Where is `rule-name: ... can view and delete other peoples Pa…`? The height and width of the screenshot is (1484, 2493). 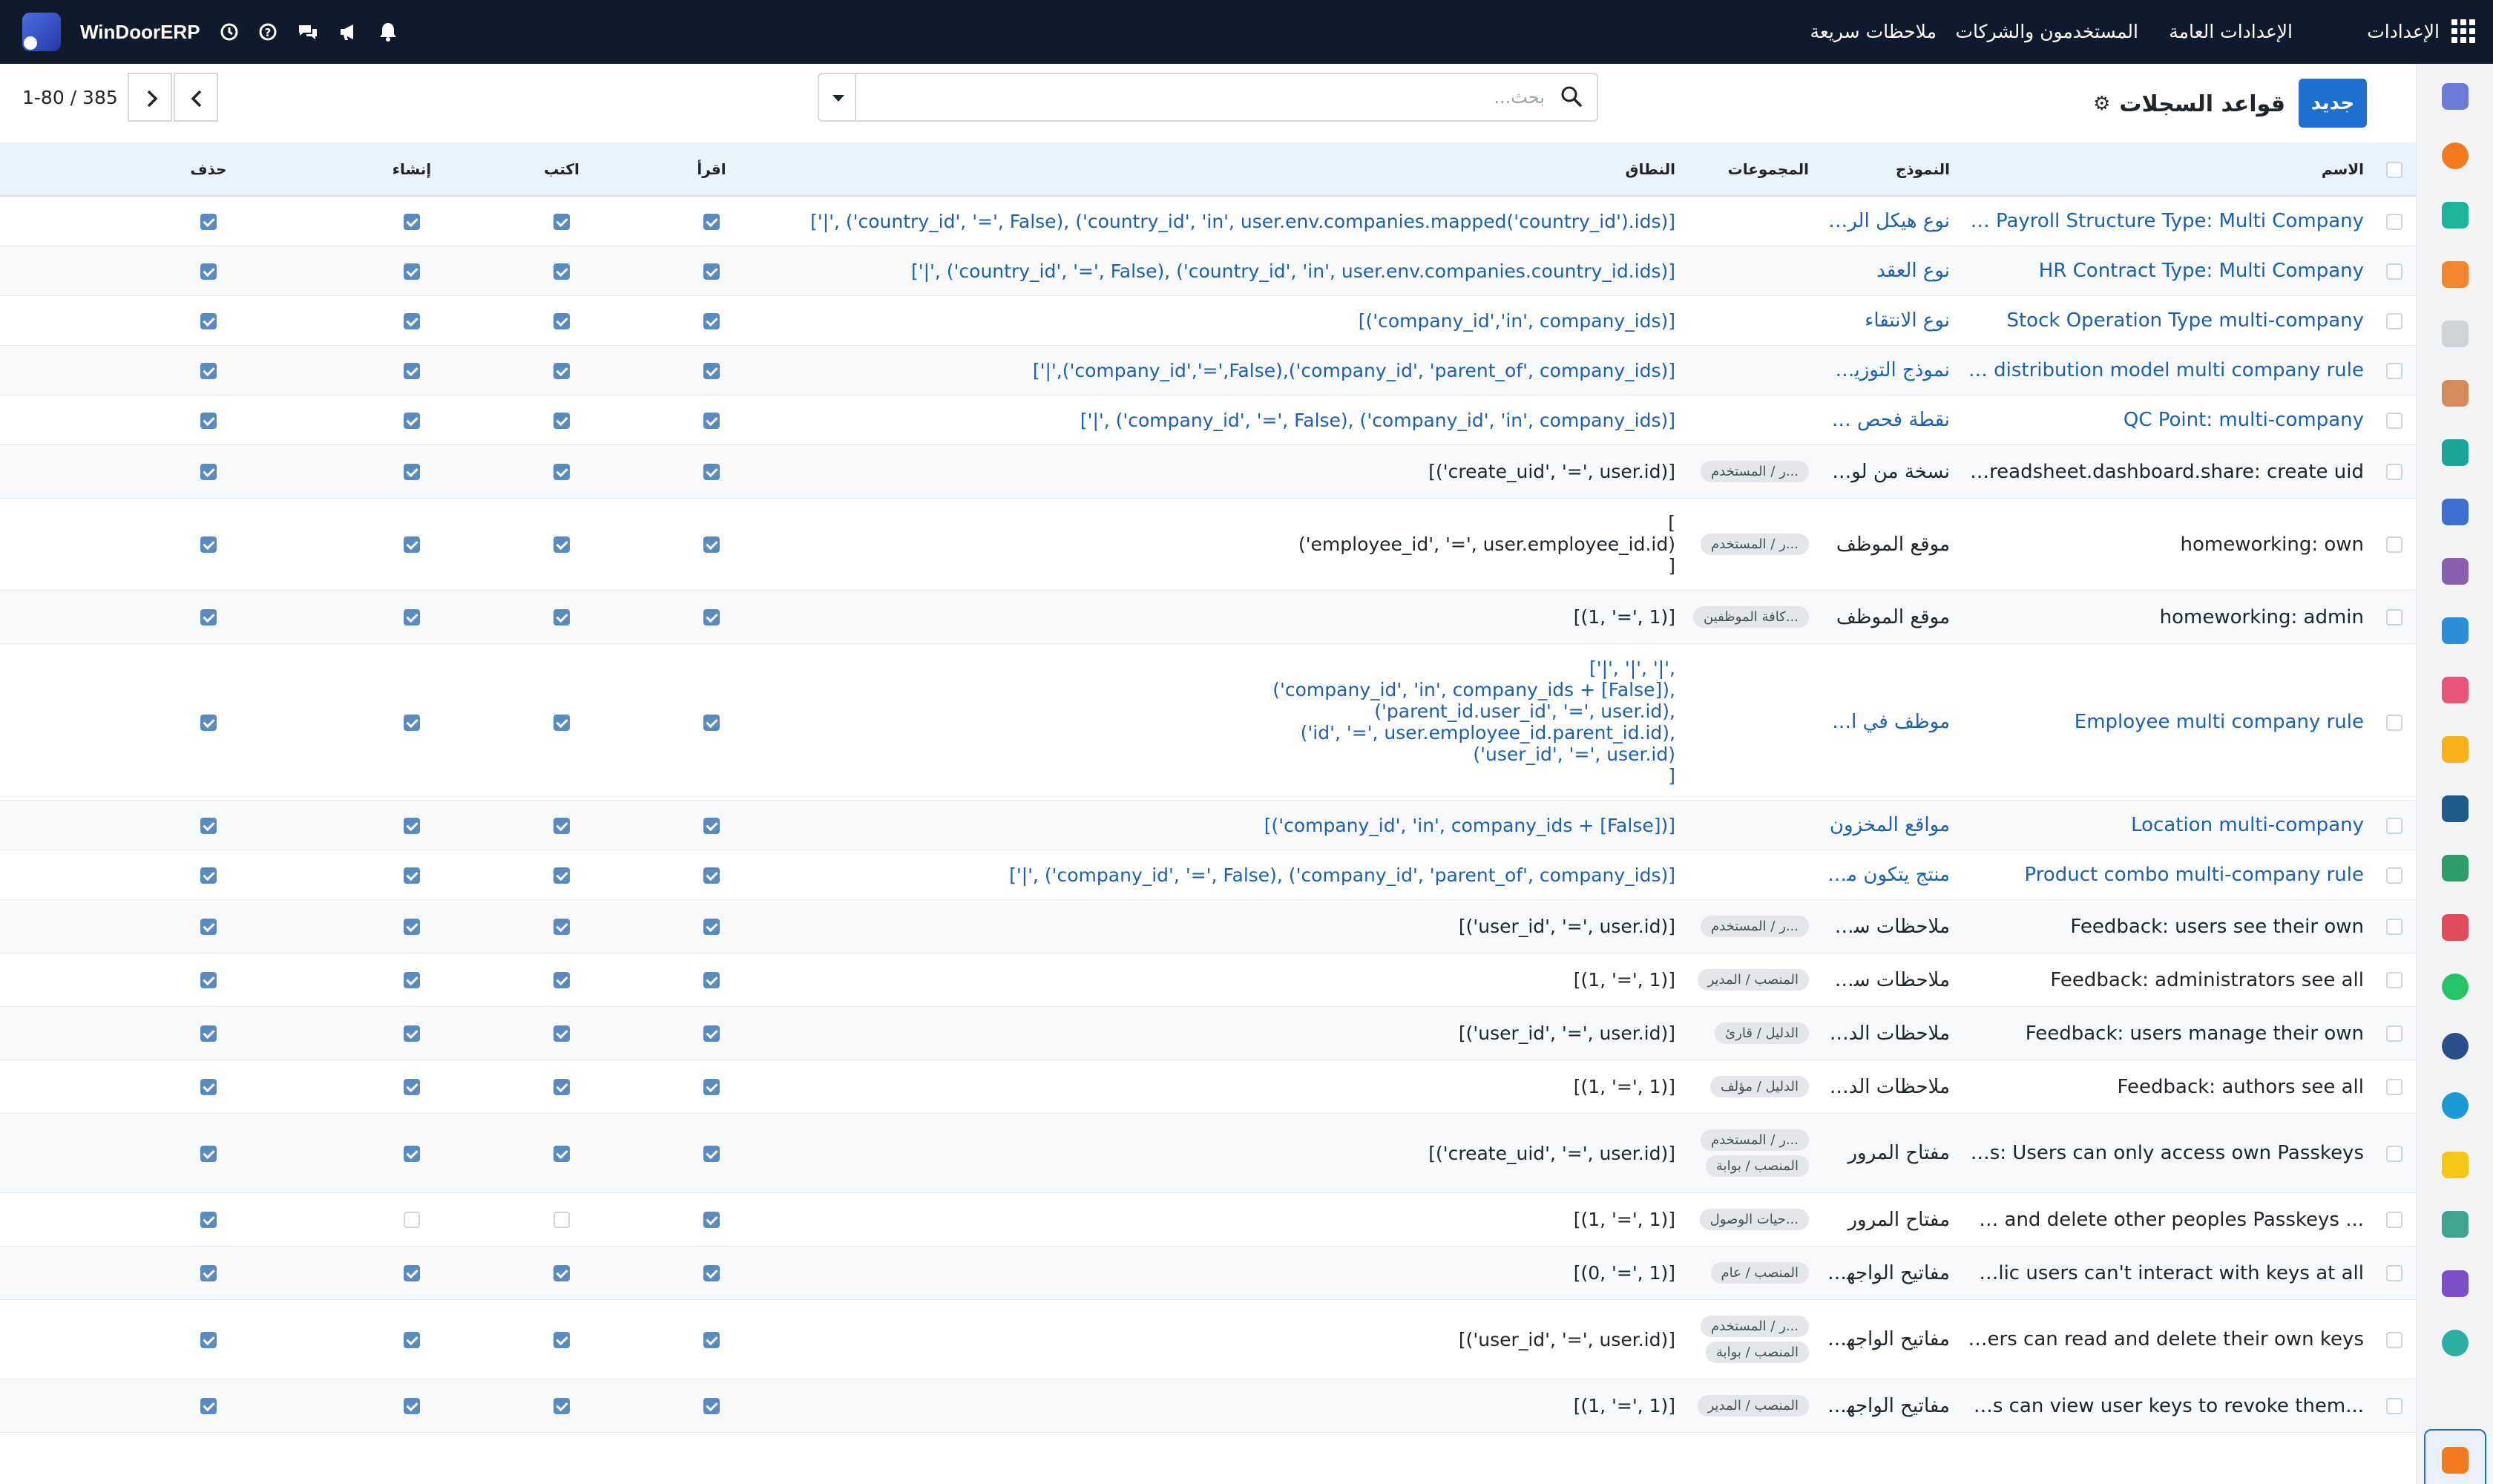
rule-name: ... can view and delete other peoples Pa… is located at coordinates (2166, 1220).